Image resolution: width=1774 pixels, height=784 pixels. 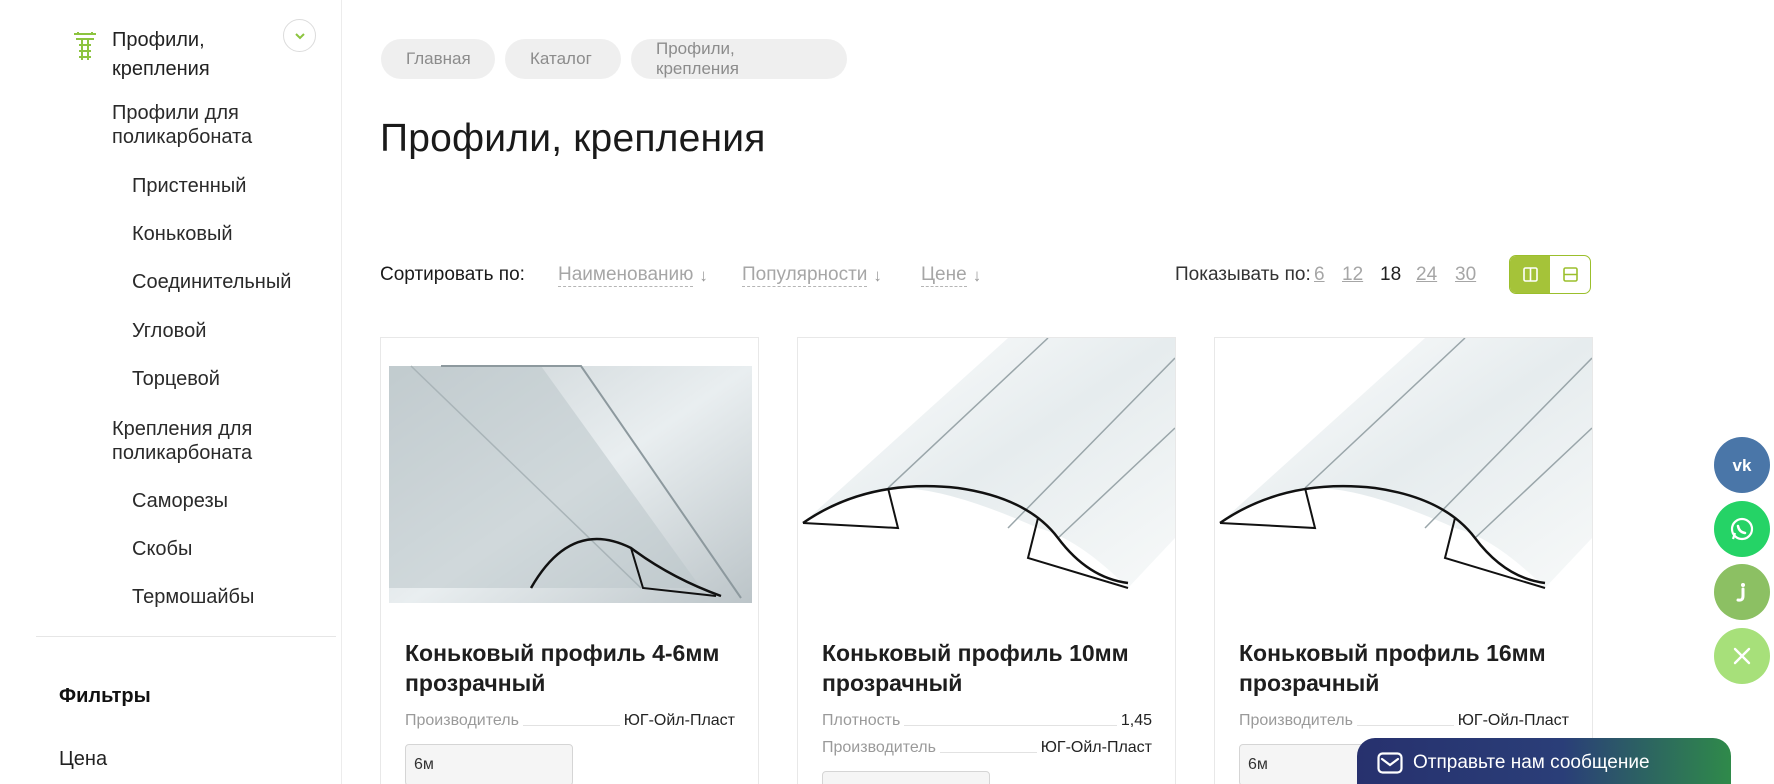 I want to click on close-icon, so click(x=1742, y=656).